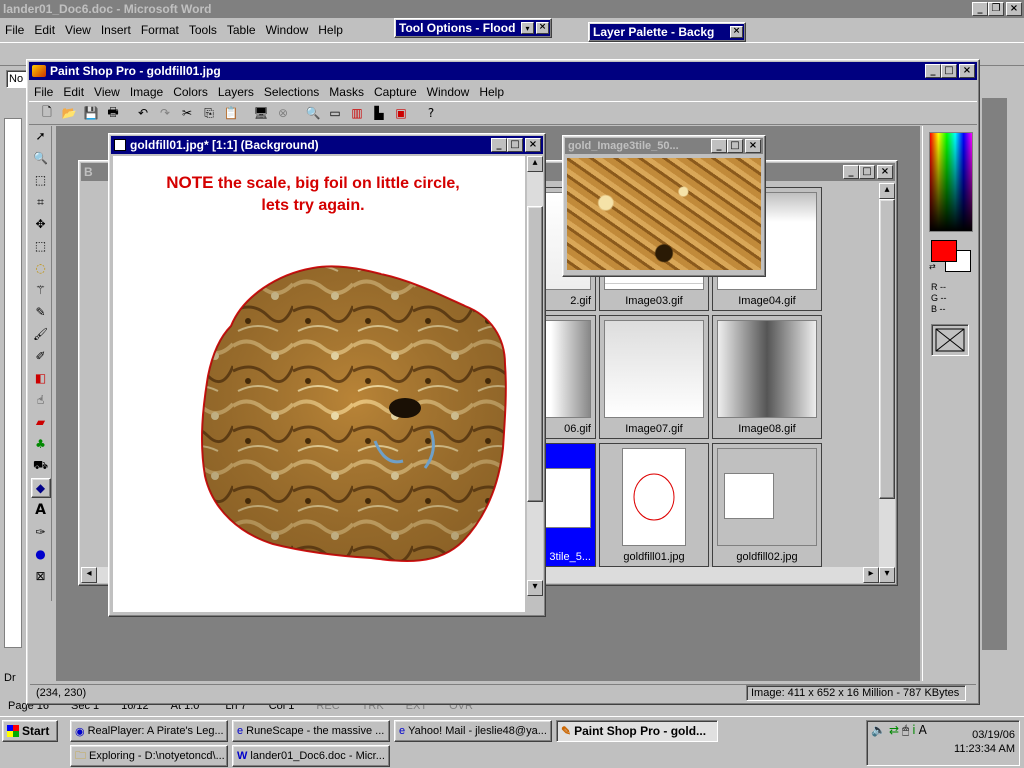 This screenshot has height=768, width=1024. Describe the element at coordinates (41, 378) in the screenshot. I see `color-replacer-icon: ◧` at that location.